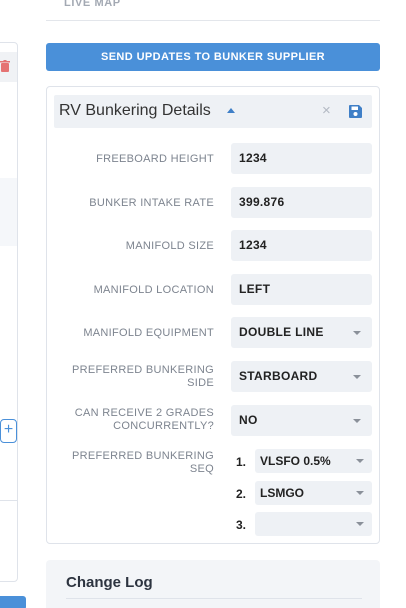  I want to click on caret-up-icon, so click(231, 110).